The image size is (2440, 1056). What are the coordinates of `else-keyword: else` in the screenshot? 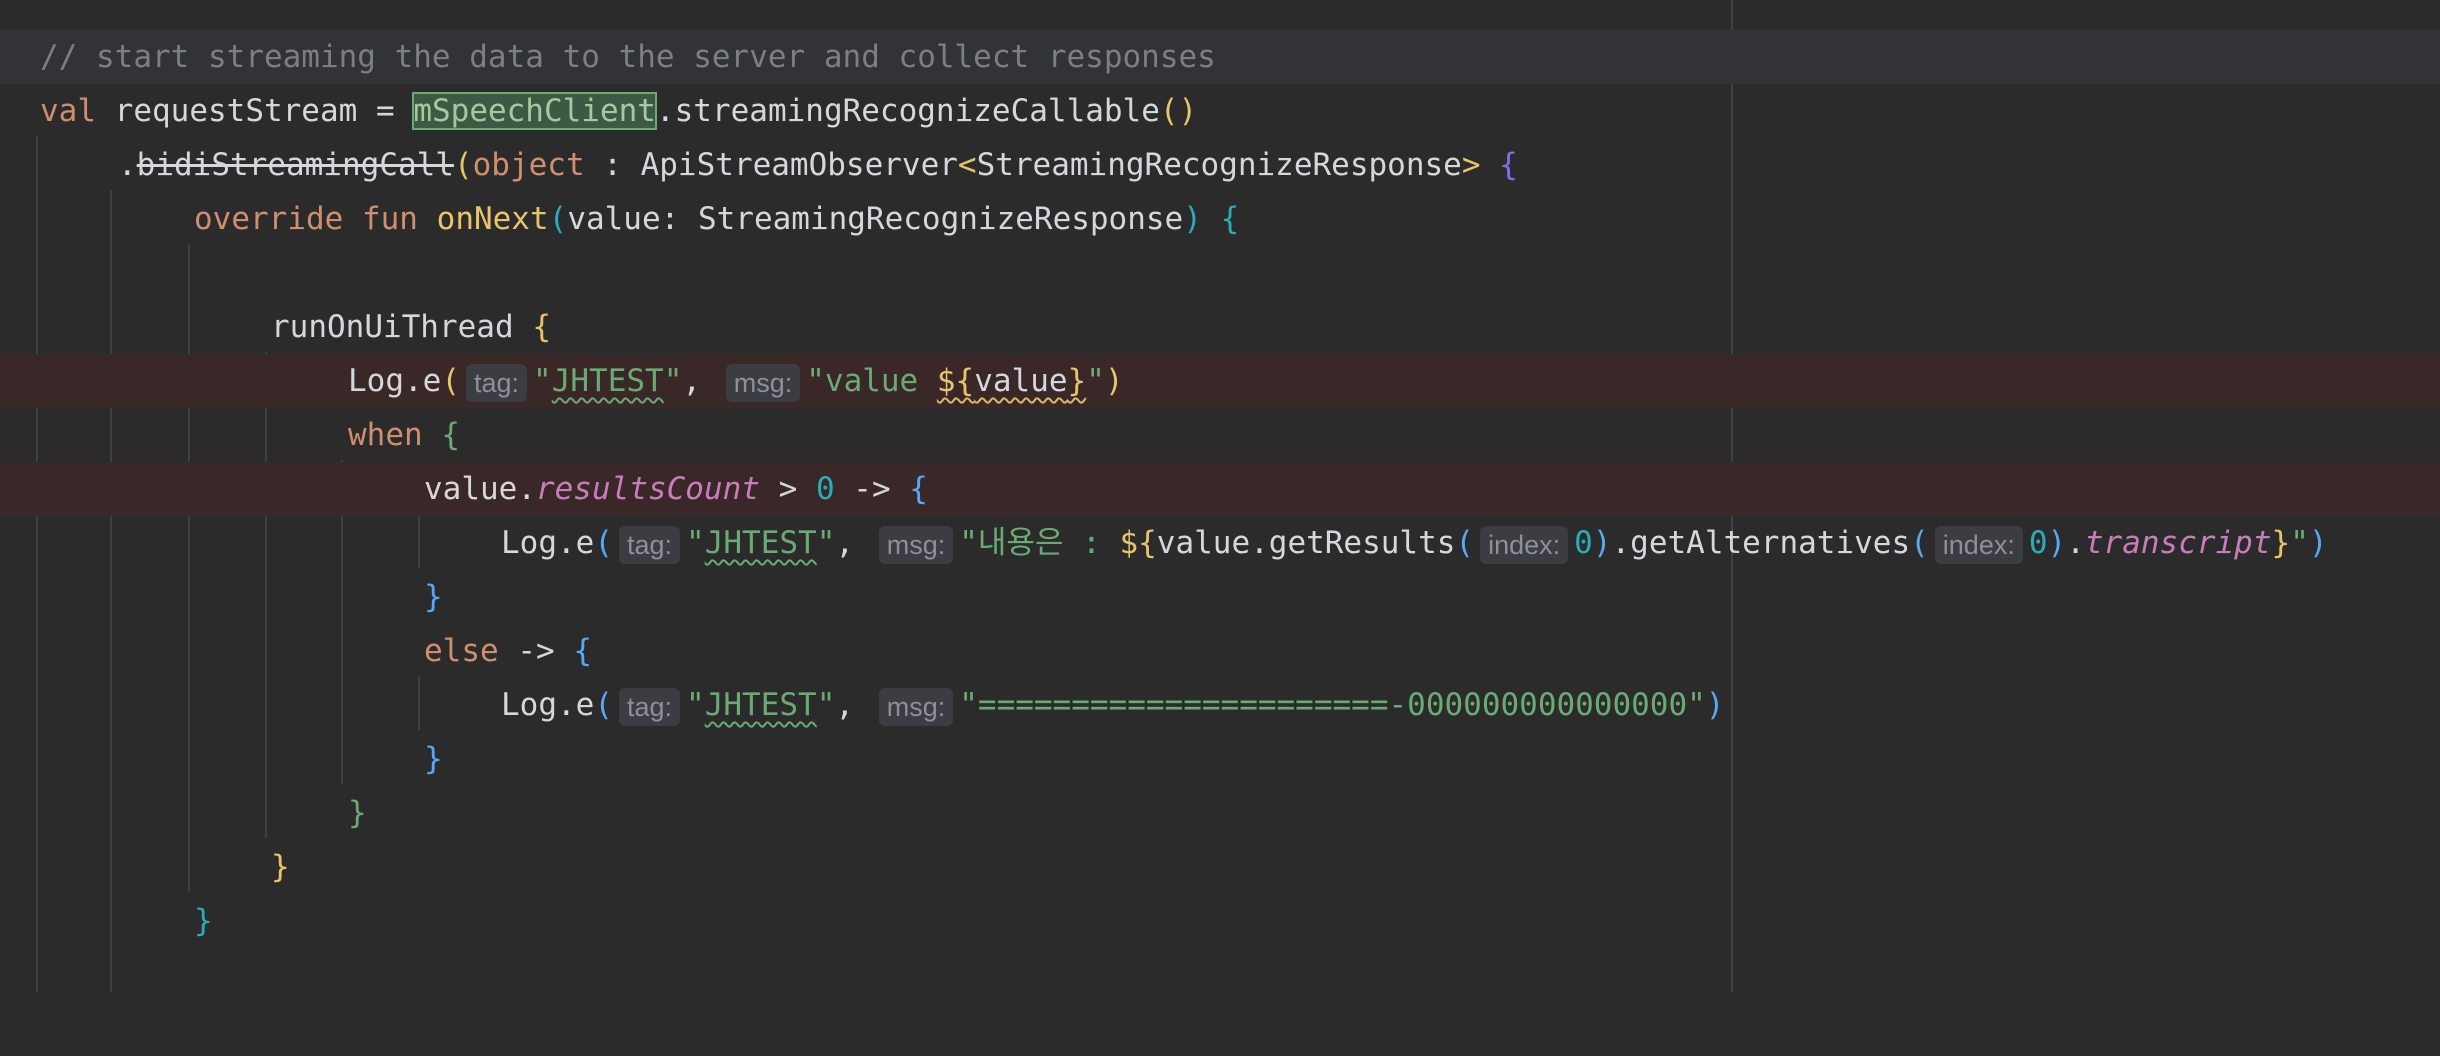 It's located at (461, 651).